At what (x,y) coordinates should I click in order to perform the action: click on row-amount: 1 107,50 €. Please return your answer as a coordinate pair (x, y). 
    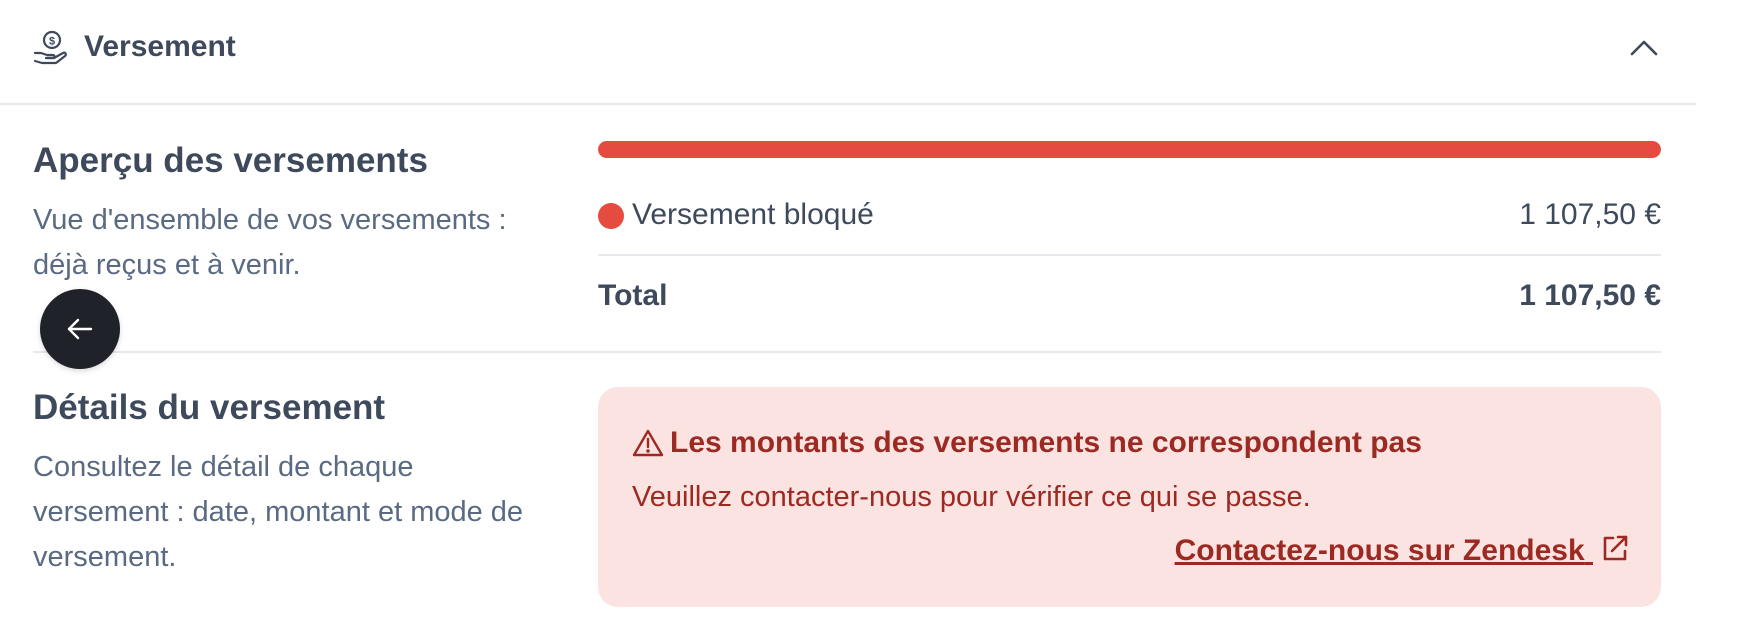
    Looking at the image, I should click on (1590, 214).